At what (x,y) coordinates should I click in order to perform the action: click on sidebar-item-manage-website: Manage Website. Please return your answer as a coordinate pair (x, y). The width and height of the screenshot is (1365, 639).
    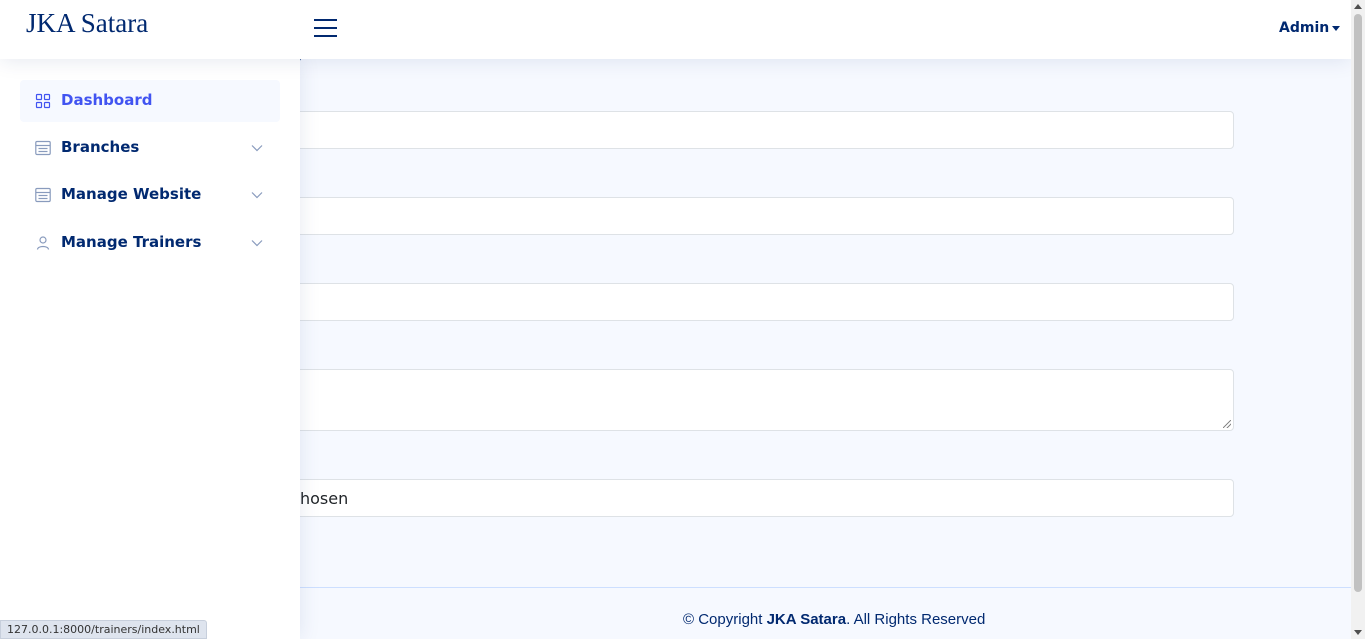
    Looking at the image, I should click on (150, 195).